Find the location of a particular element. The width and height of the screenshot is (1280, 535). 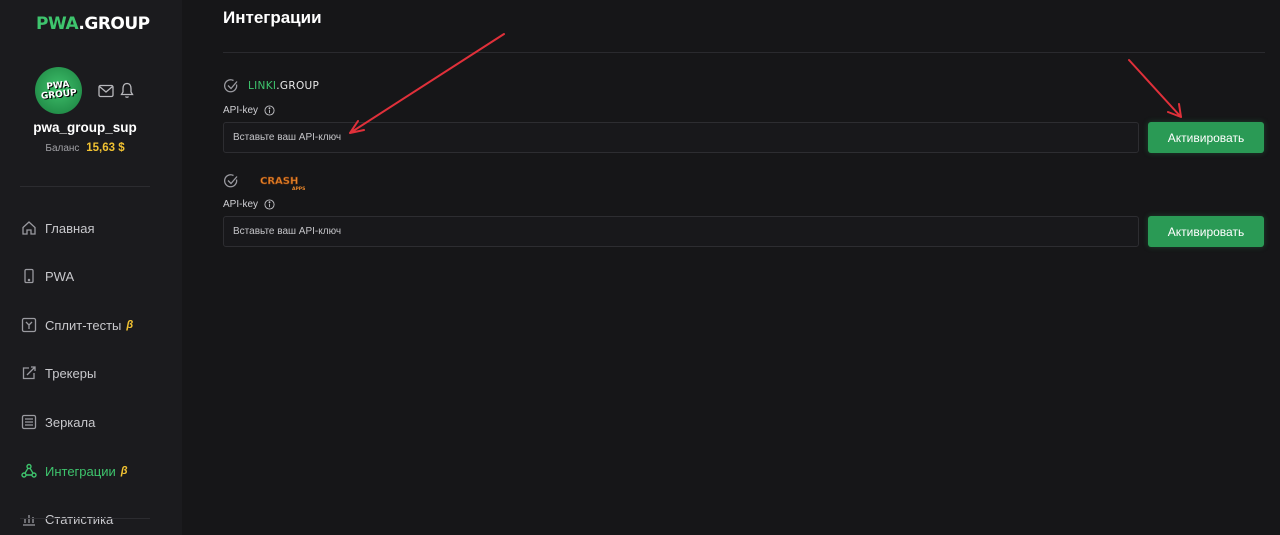

title-divider is located at coordinates (744, 52).